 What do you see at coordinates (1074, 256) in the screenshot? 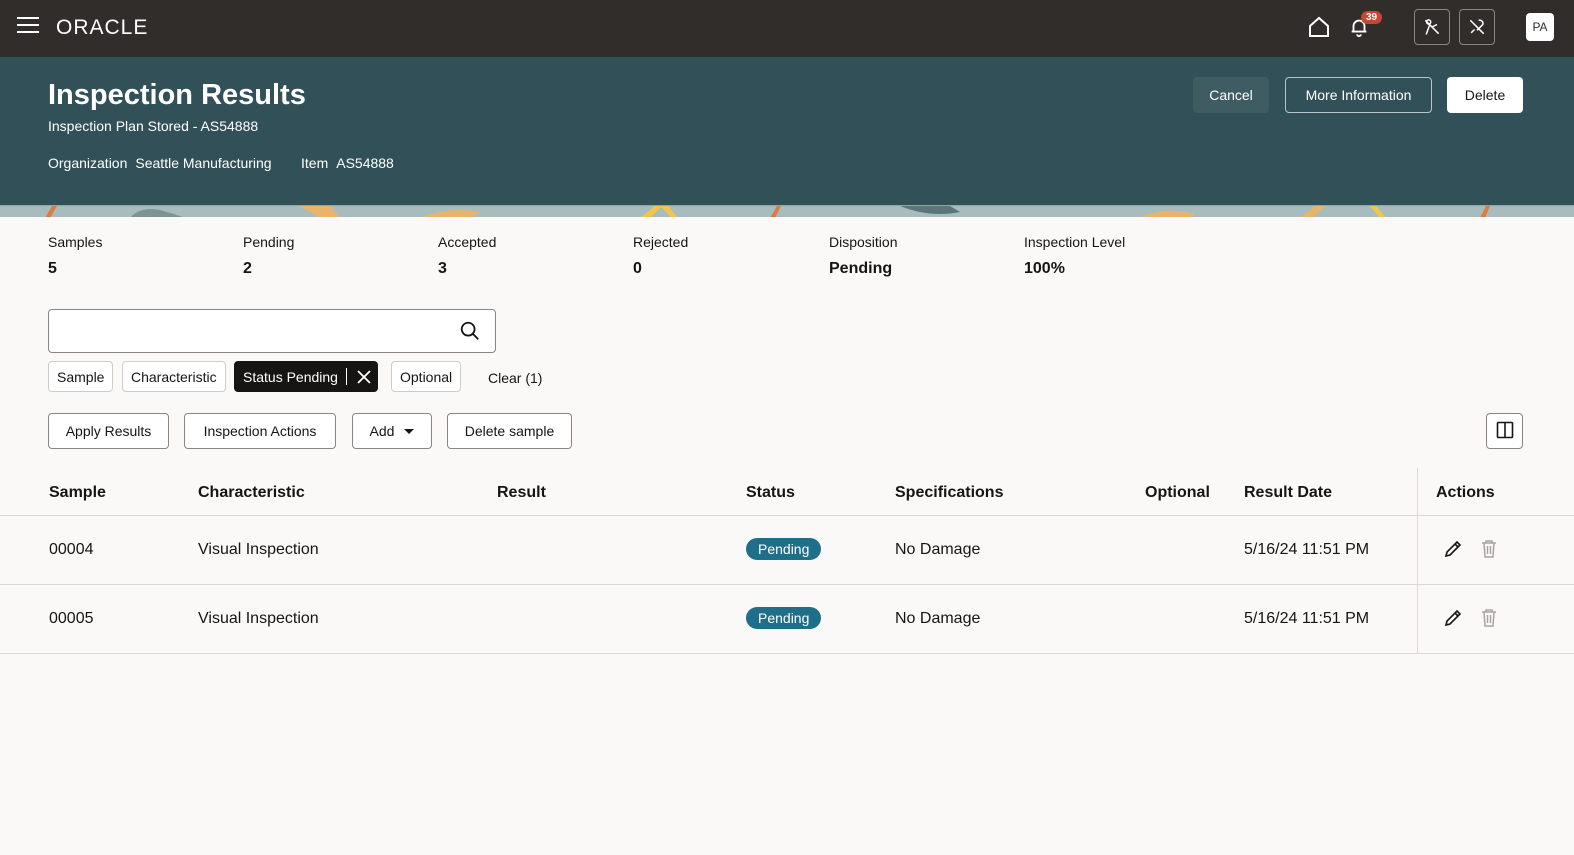
I see `summary-inspection-level: Inspection Level 100%` at bounding box center [1074, 256].